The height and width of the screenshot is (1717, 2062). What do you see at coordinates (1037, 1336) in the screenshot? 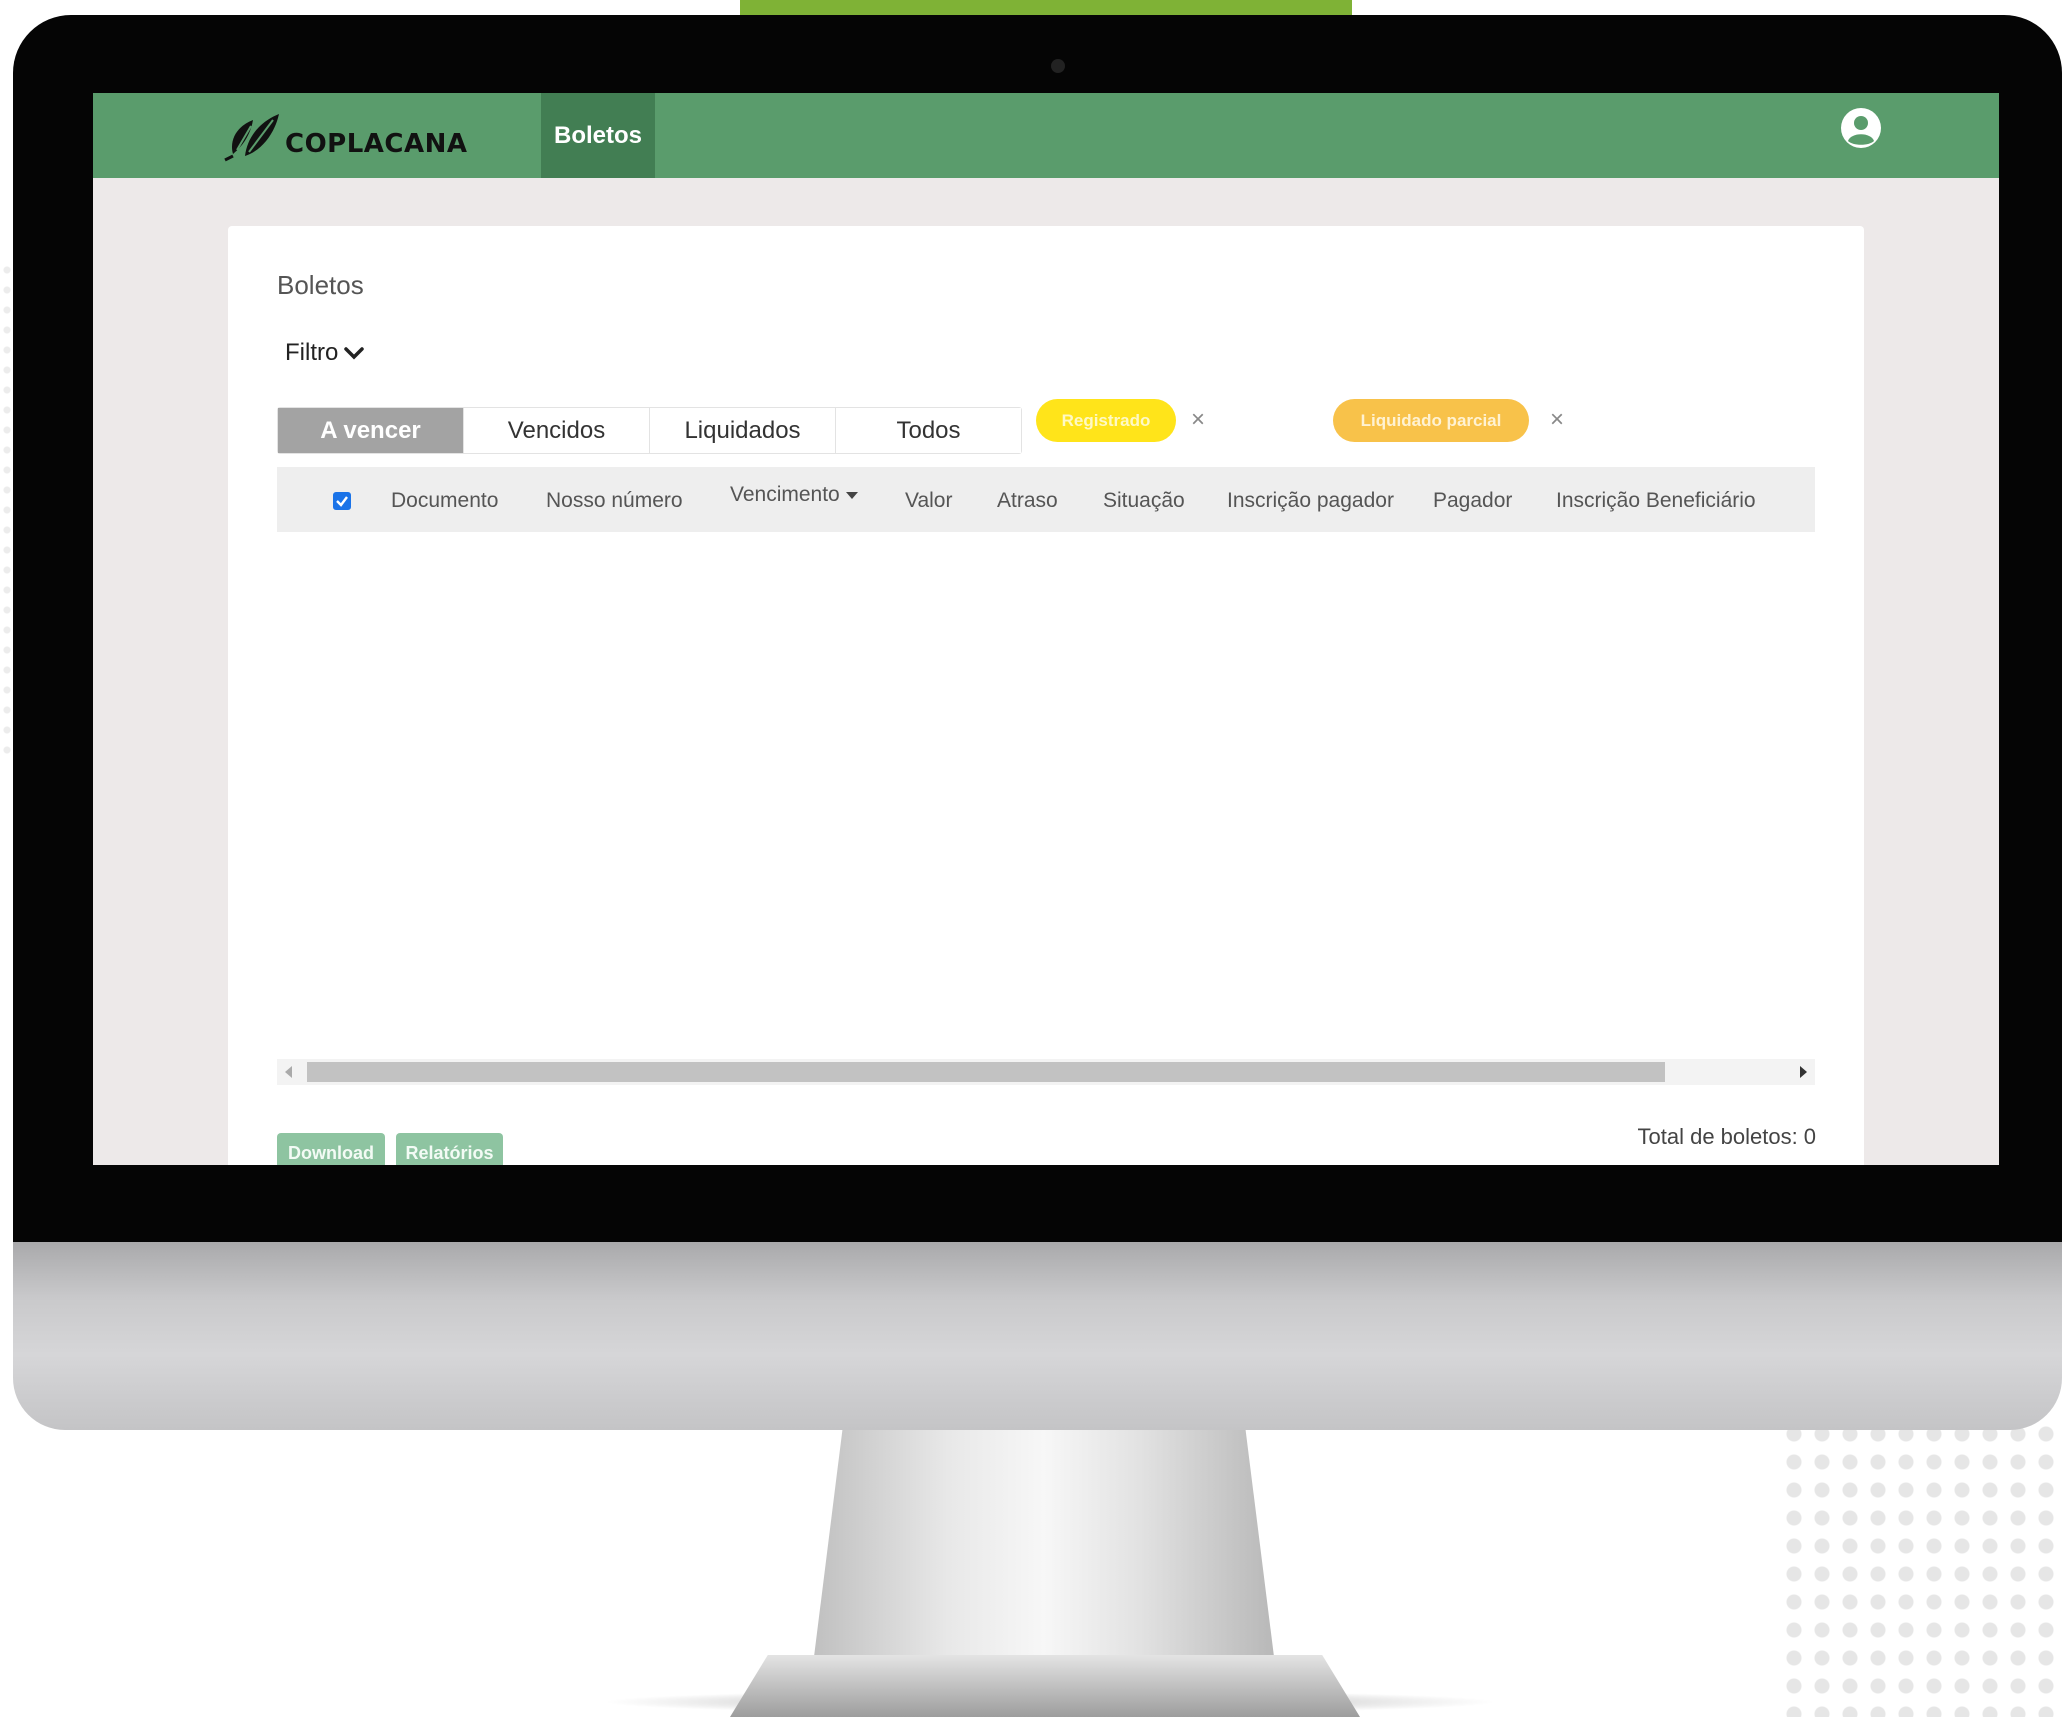
I see `monitor-chin` at bounding box center [1037, 1336].